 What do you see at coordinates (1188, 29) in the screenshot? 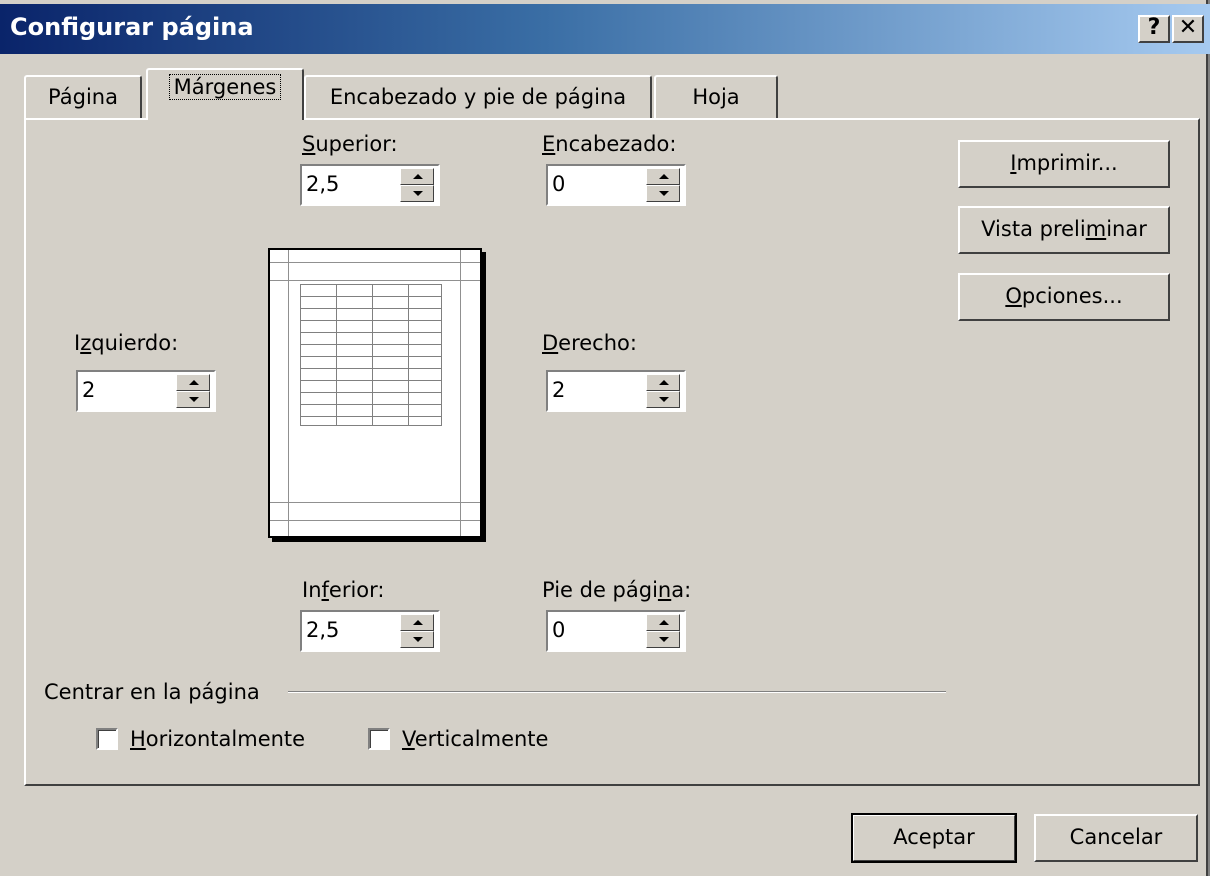
I see `close-button: ✕` at bounding box center [1188, 29].